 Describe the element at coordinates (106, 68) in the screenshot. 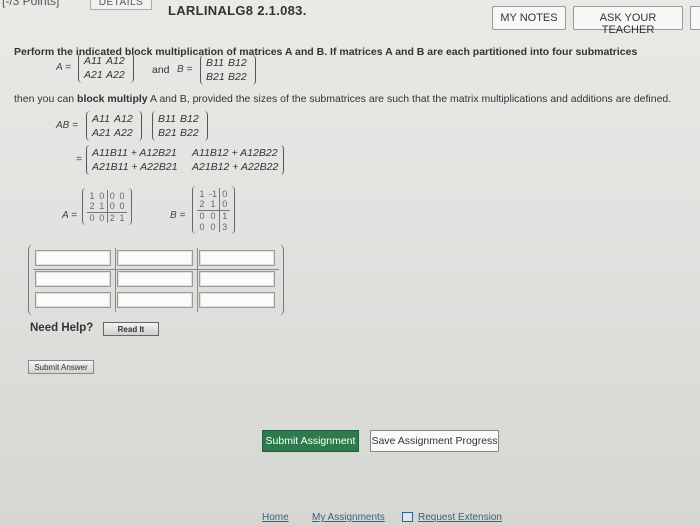

I see `a-block-matrix: A11 A12 A21 A22` at that location.